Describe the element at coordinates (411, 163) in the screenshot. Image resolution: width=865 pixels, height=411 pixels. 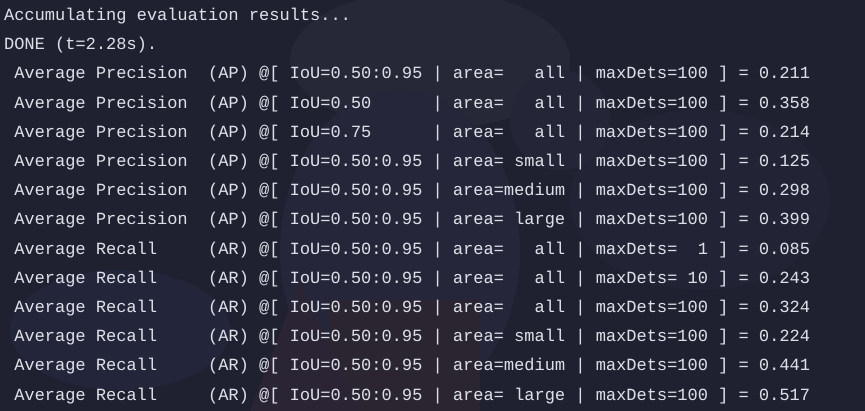
I see `output-line: Average Precision (AP) @[ IoU=0.50:0.95 | area= small | maxDets=100 ] = 0.125` at that location.